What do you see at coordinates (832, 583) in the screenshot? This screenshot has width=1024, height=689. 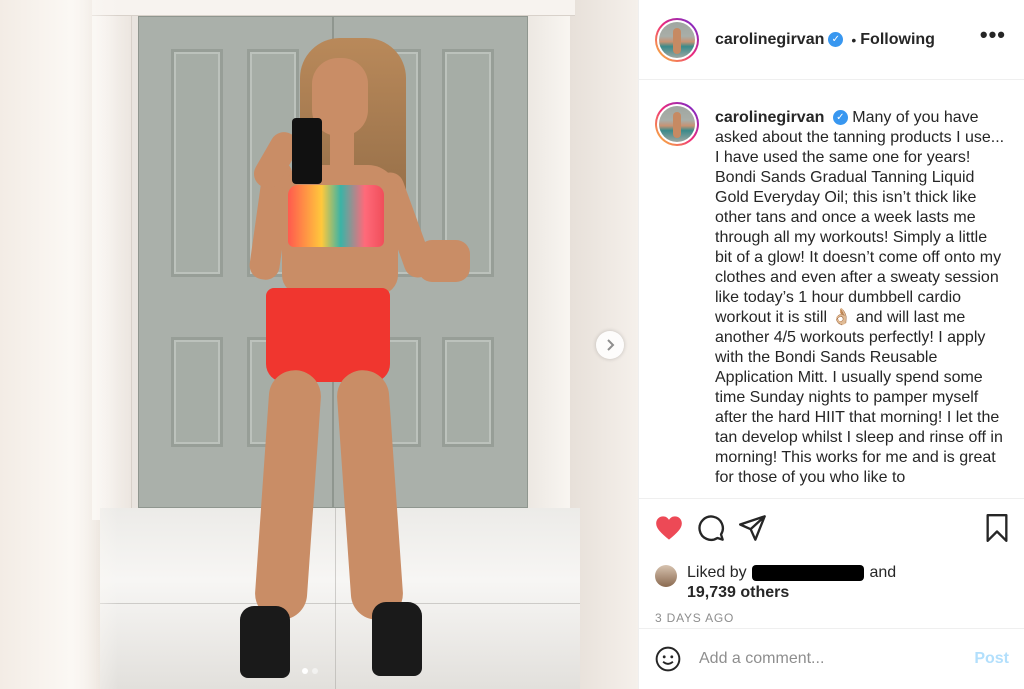 I see `likes-summary: Liked by and 19,739 others` at bounding box center [832, 583].